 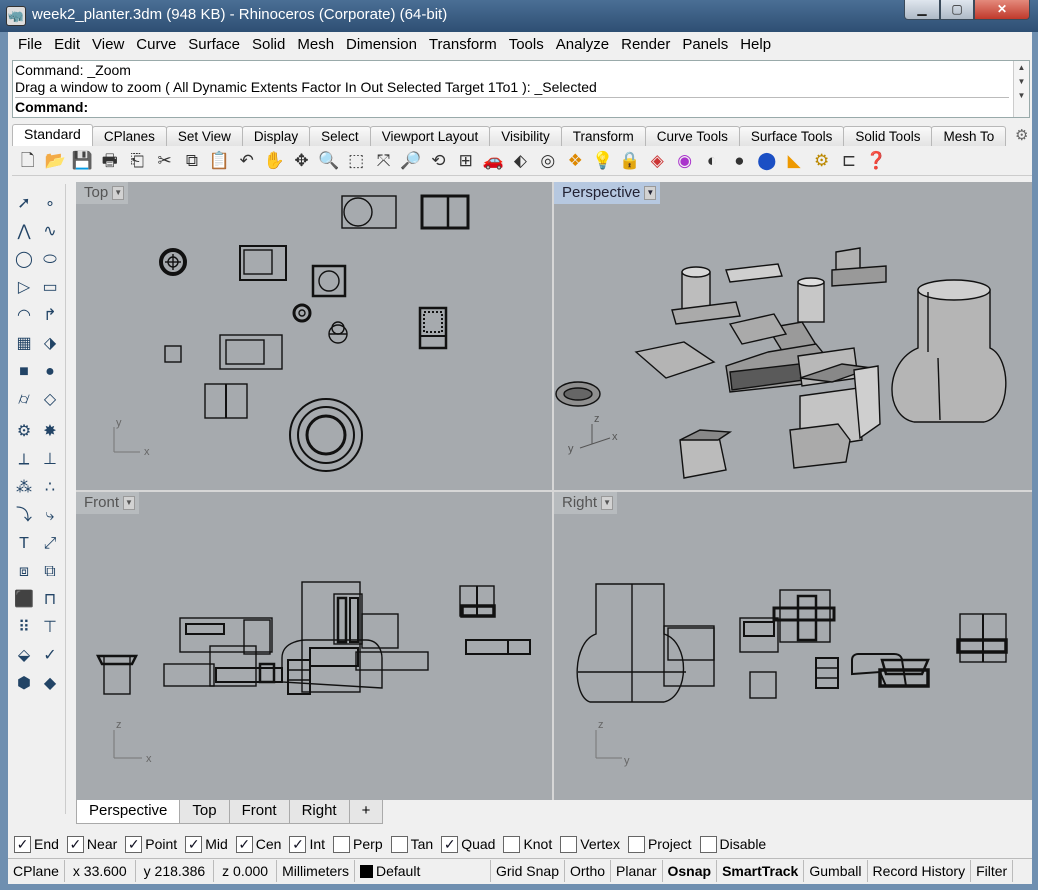 What do you see at coordinates (316, 870) in the screenshot?
I see `units-indicator: Millimeters` at bounding box center [316, 870].